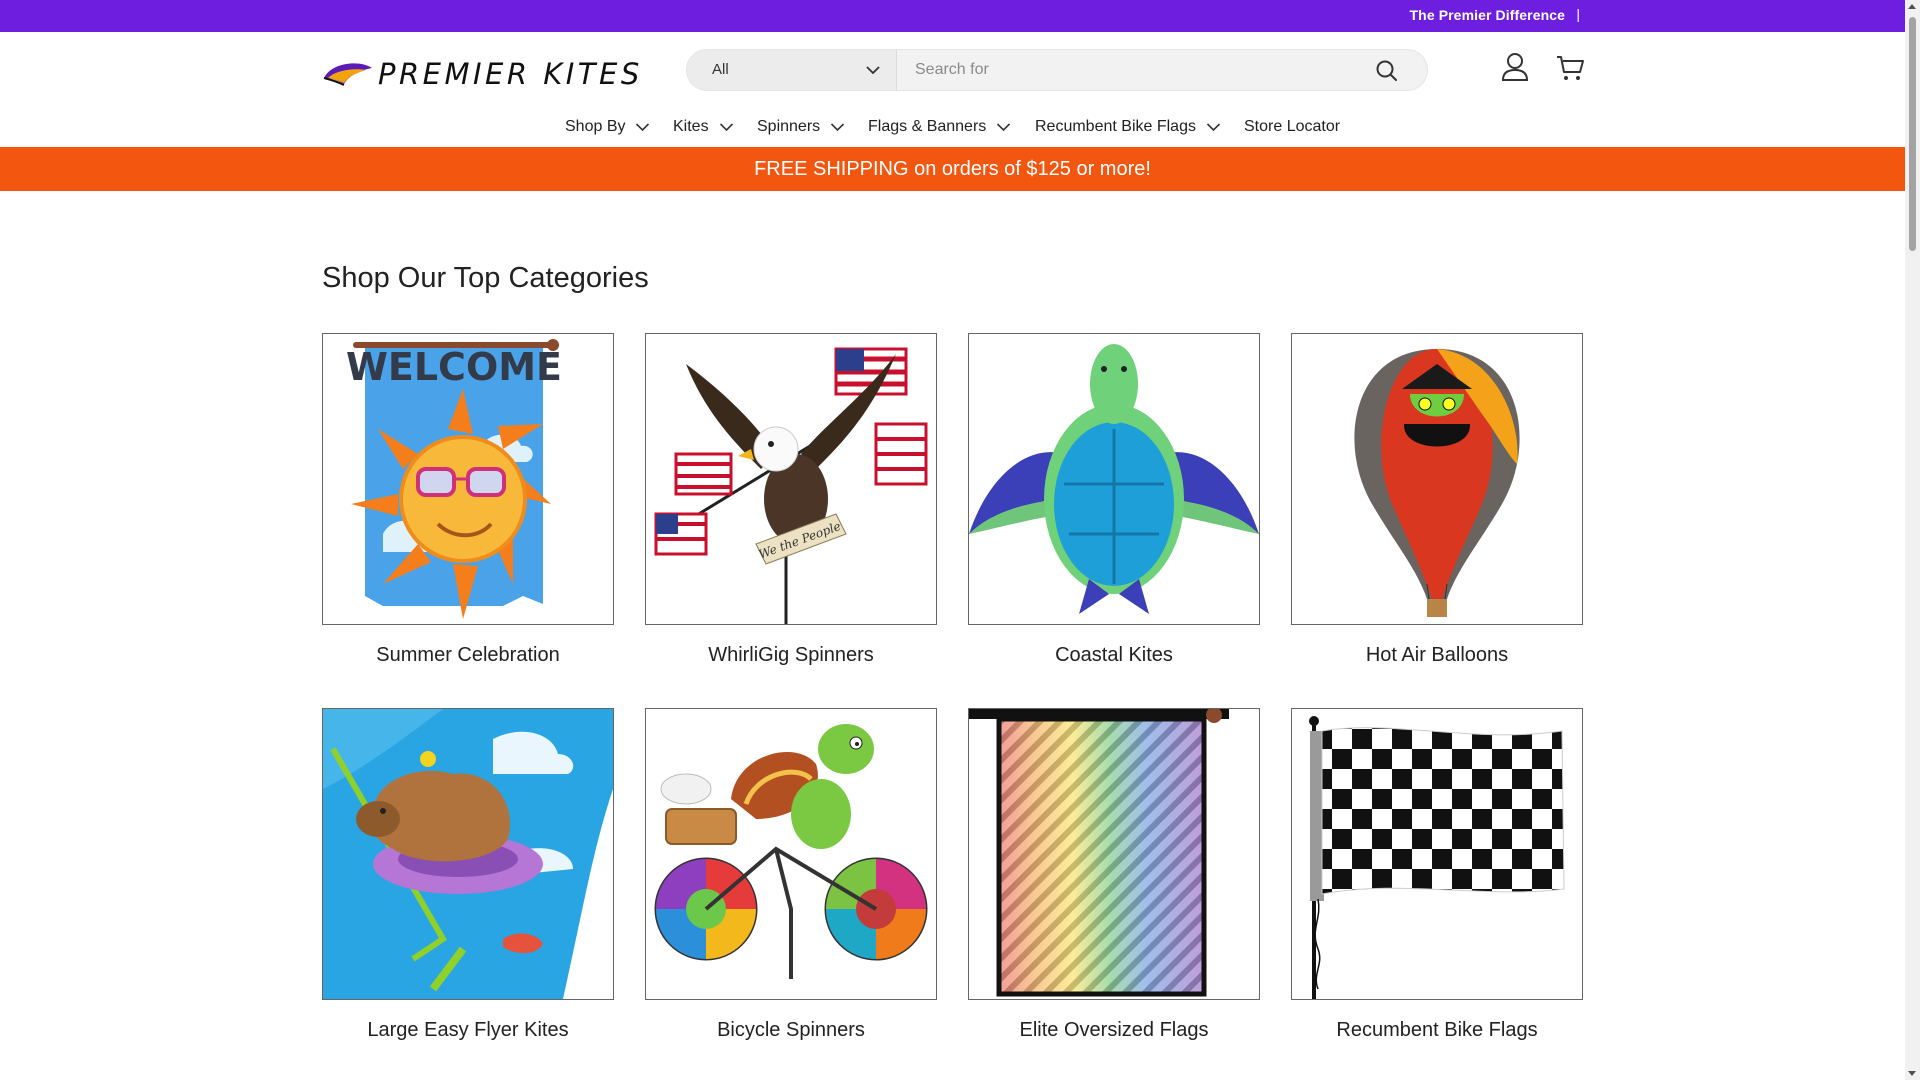  I want to click on category-card-bicycle-spinners: Bicycle Spinners, so click(791, 875).